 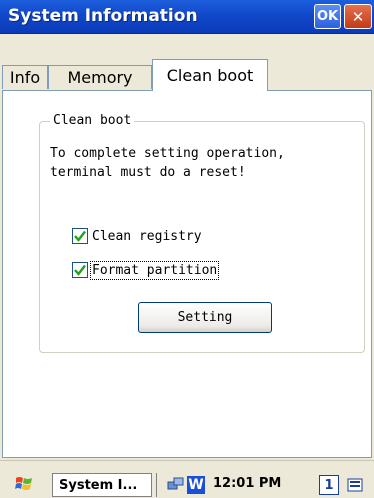 What do you see at coordinates (24, 484) in the screenshot?
I see `windows-start-icon` at bounding box center [24, 484].